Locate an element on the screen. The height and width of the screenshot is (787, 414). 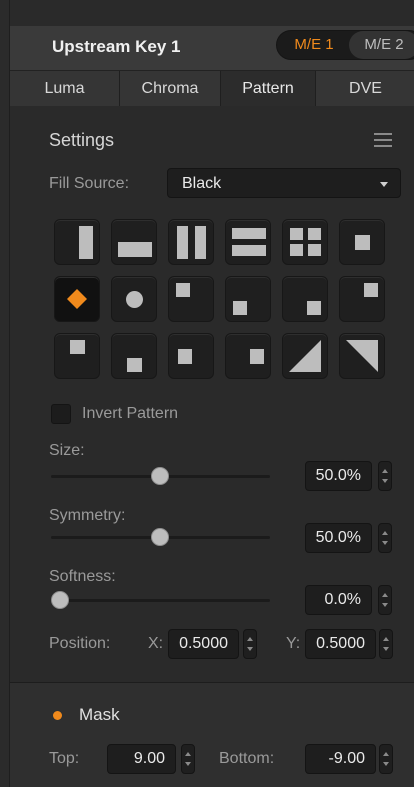
diamond-icon is located at coordinates (77, 299).